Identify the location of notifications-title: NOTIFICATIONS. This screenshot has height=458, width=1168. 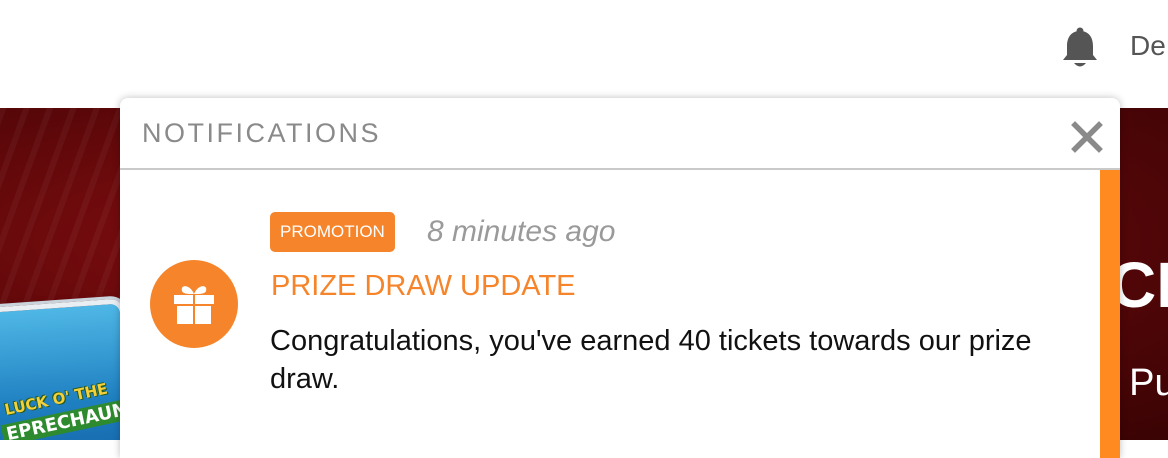
(261, 133).